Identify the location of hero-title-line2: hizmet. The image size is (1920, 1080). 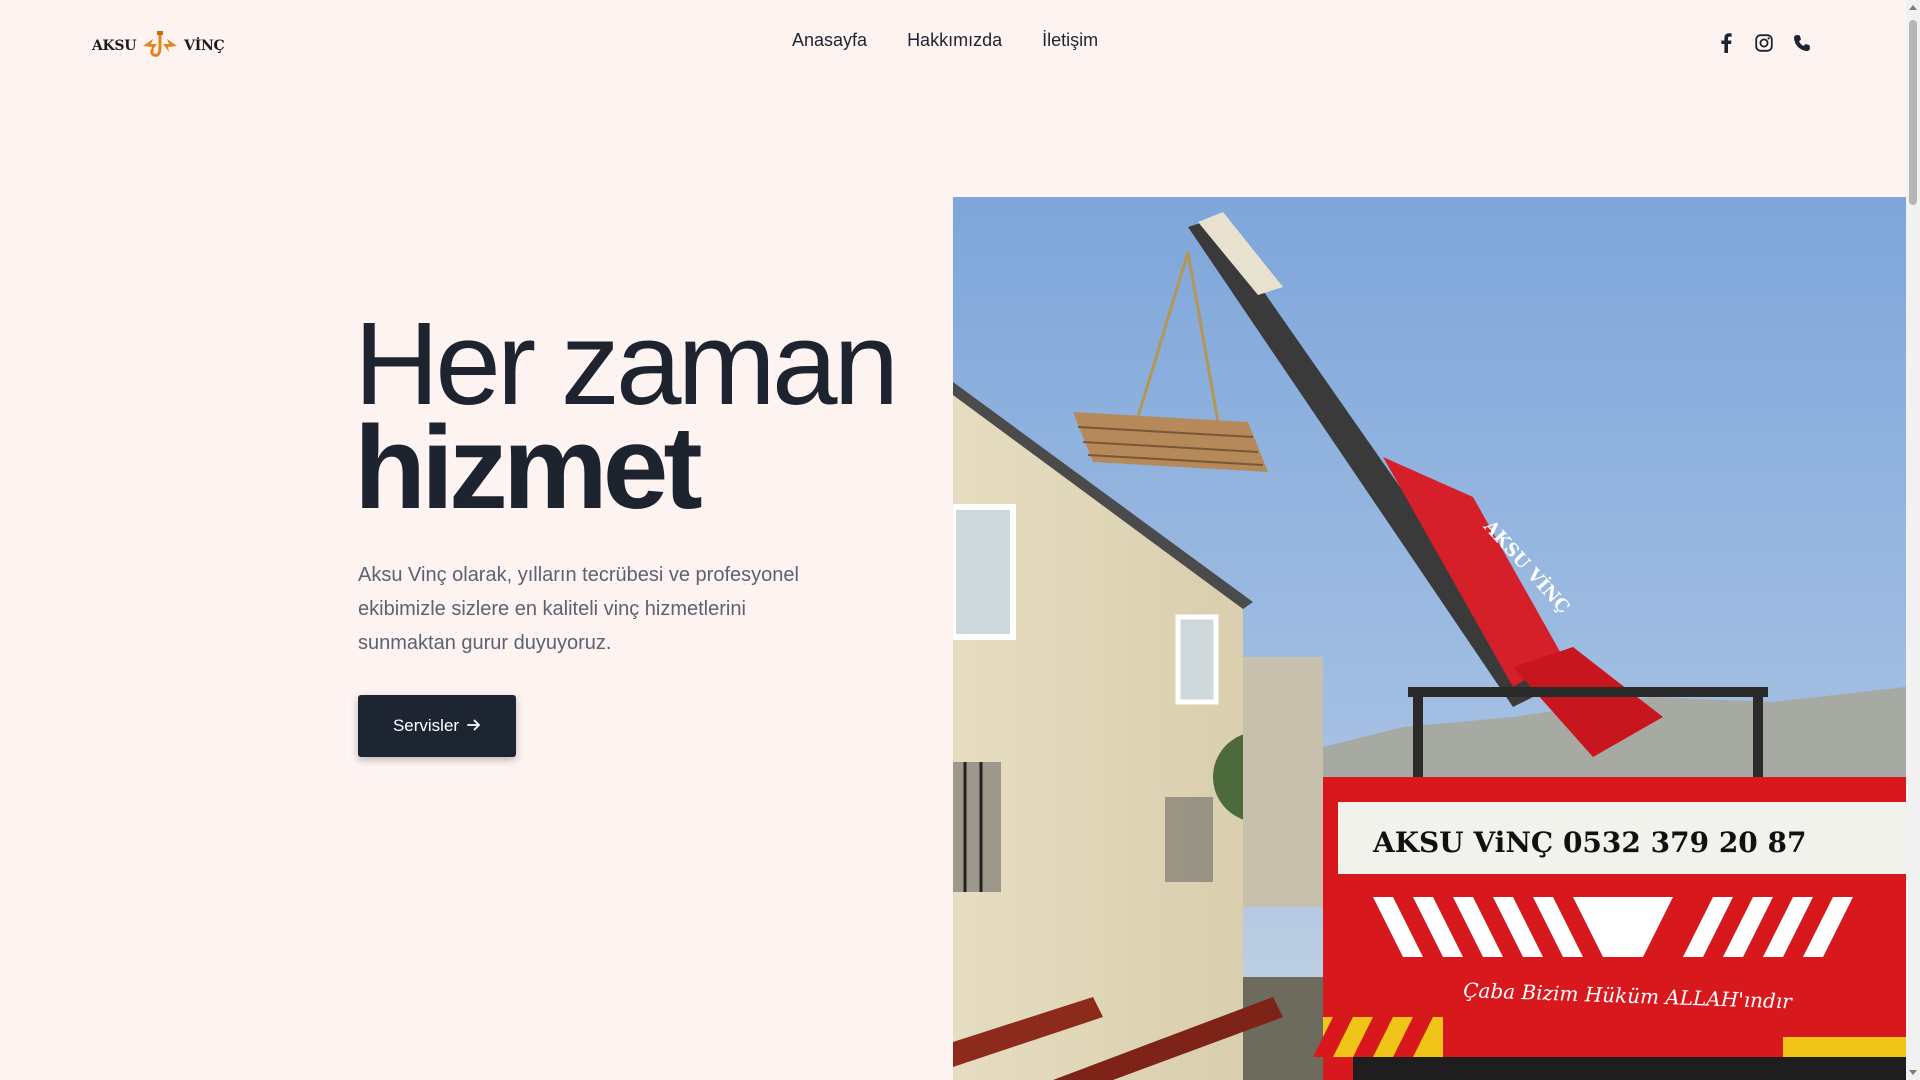
(528, 468).